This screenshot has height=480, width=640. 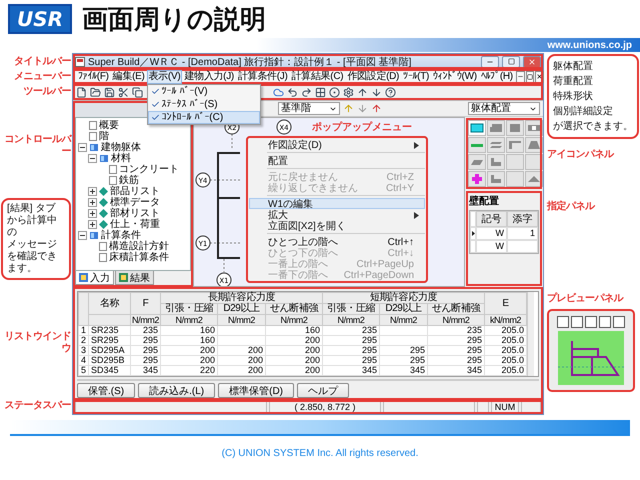 I want to click on tree-item: 計算条件, so click(x=121, y=235).